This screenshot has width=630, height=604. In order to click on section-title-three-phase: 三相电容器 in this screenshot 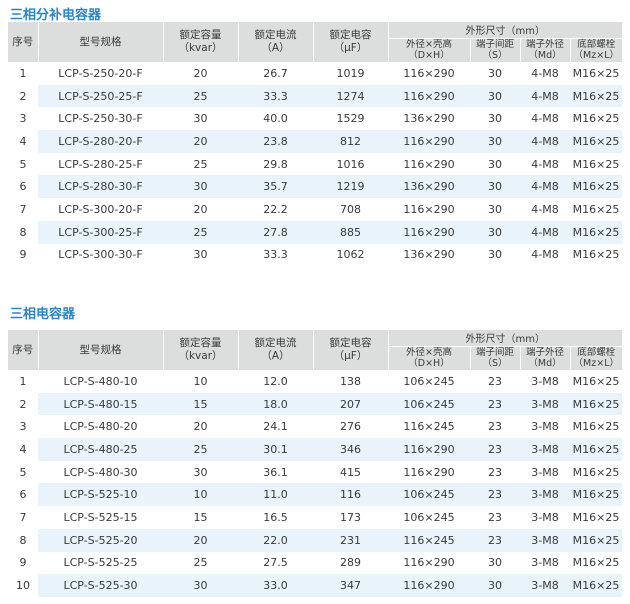, I will do `click(43, 314)`.